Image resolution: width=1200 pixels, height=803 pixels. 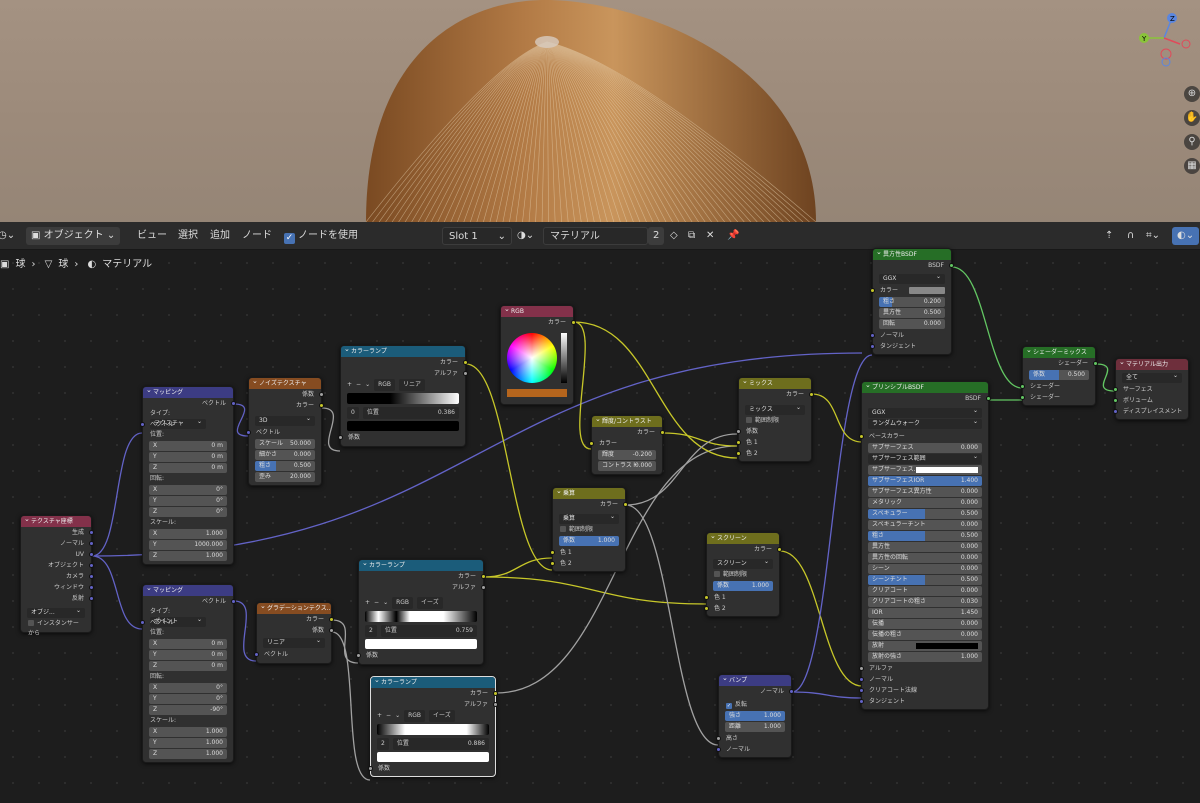 I want to click on principled-param: 粗さ 0.500, so click(x=925, y=536).